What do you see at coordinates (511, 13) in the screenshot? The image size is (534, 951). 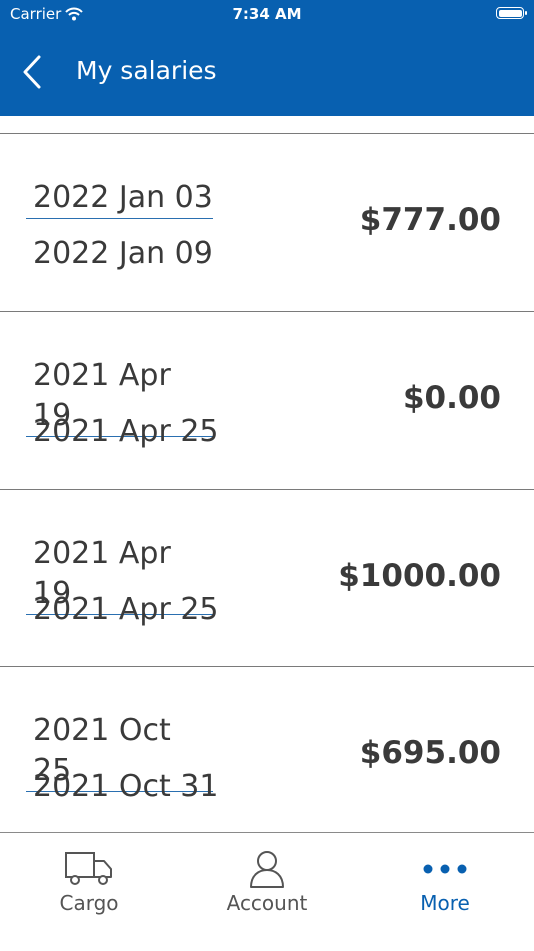 I see `battery-icon` at bounding box center [511, 13].